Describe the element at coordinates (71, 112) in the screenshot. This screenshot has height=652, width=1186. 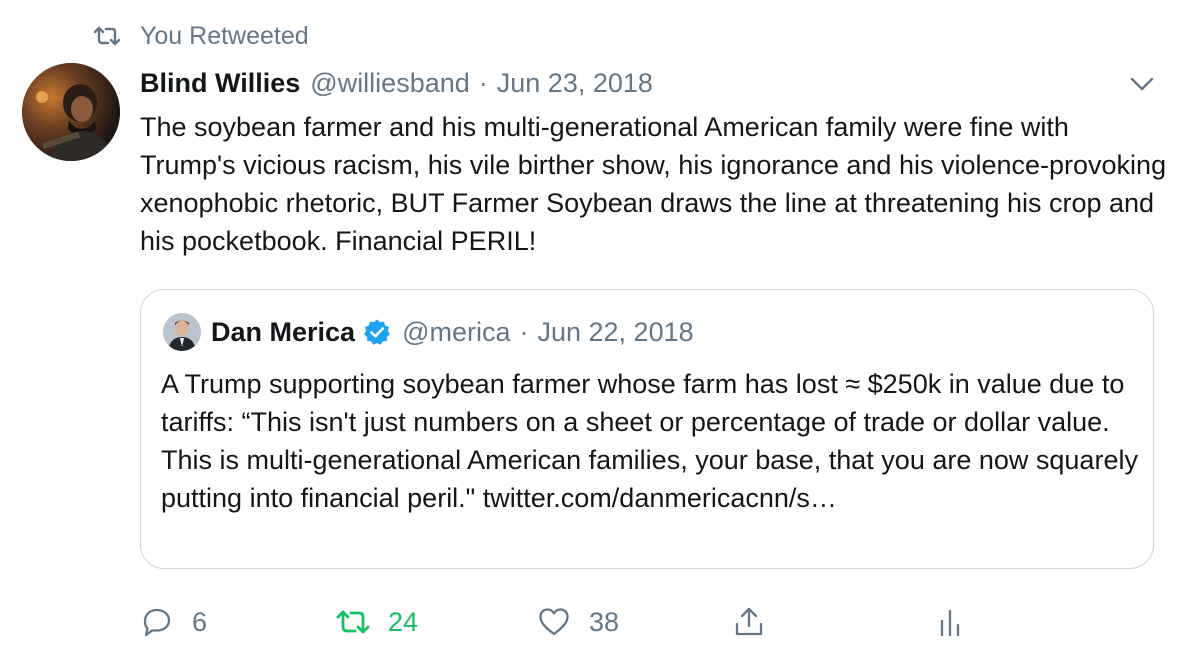
I see `avatar` at that location.